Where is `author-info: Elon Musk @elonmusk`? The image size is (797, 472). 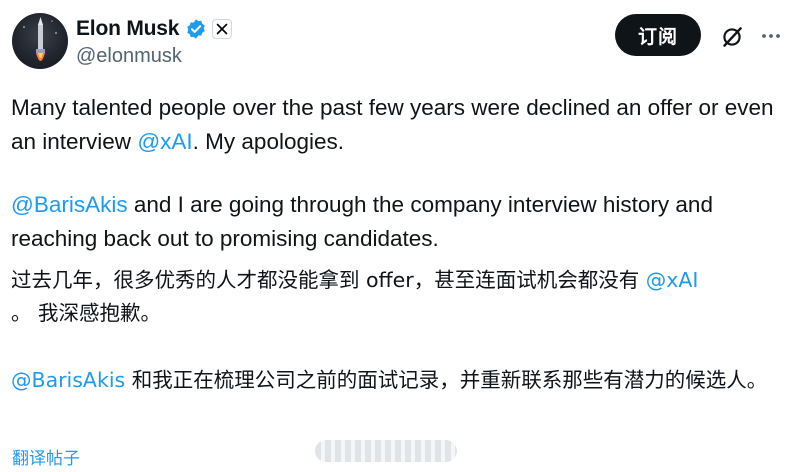 author-info: Elon Musk @elonmusk is located at coordinates (154, 42).